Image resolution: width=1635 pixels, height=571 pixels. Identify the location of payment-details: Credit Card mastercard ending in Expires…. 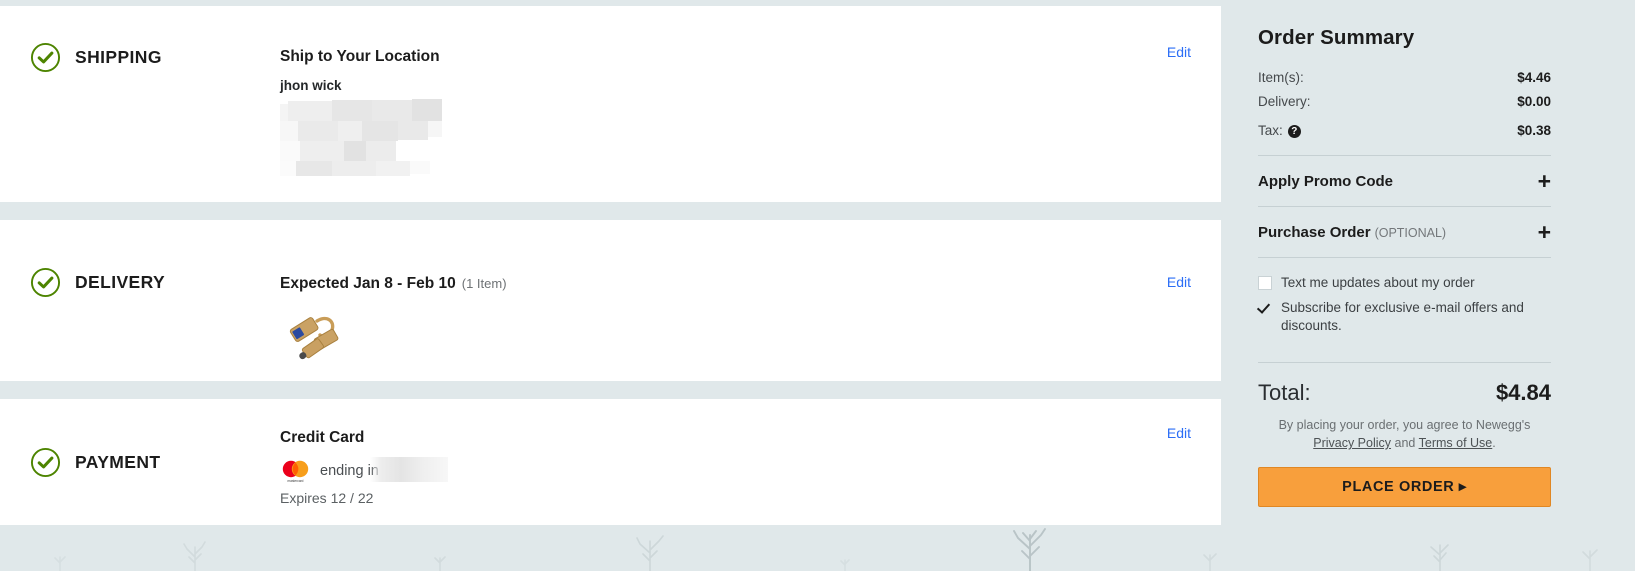
(364, 453).